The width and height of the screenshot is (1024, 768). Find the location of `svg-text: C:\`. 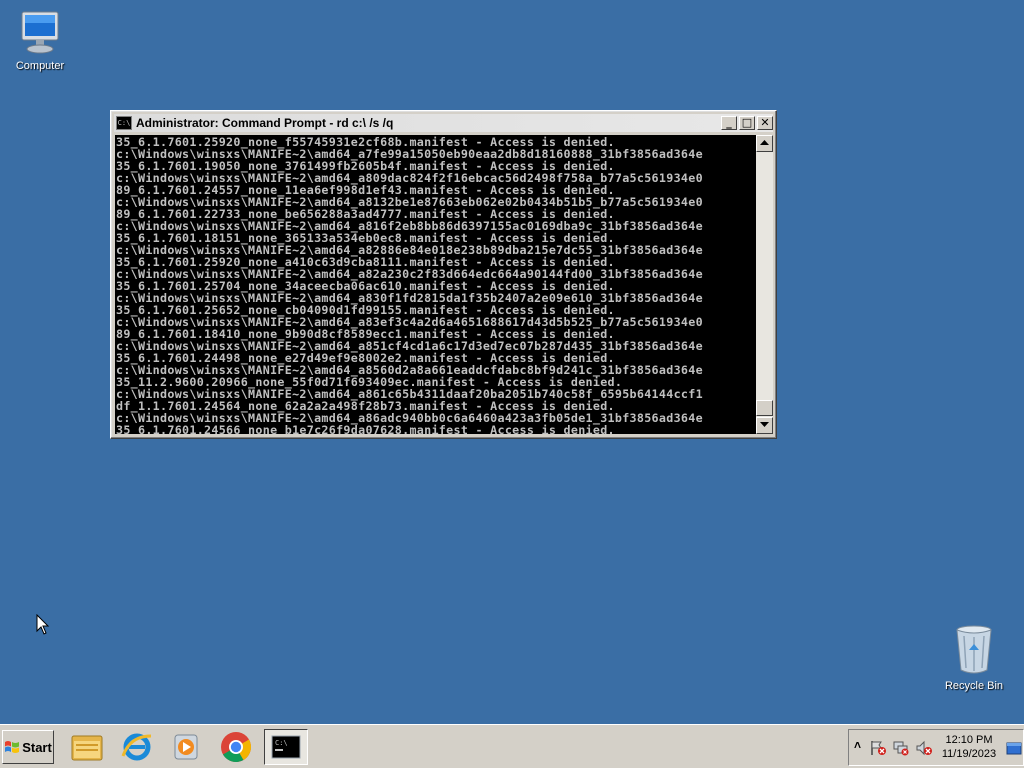

svg-text: C:\ is located at coordinates (281, 743).